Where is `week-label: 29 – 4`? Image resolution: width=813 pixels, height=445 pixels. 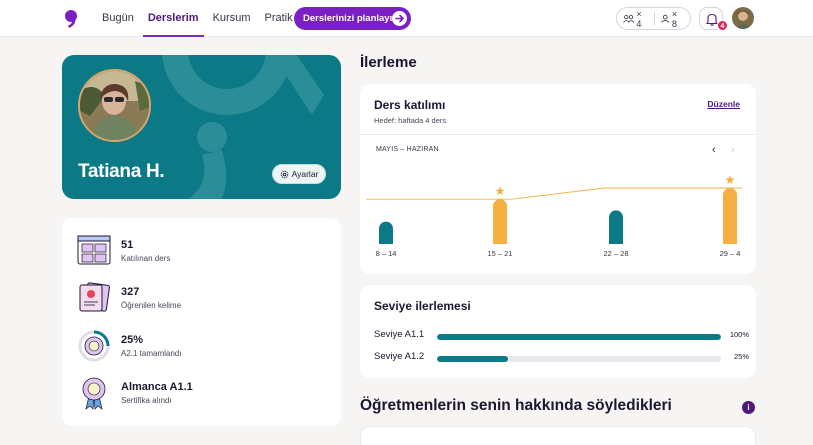 week-label: 29 – 4 is located at coordinates (730, 253).